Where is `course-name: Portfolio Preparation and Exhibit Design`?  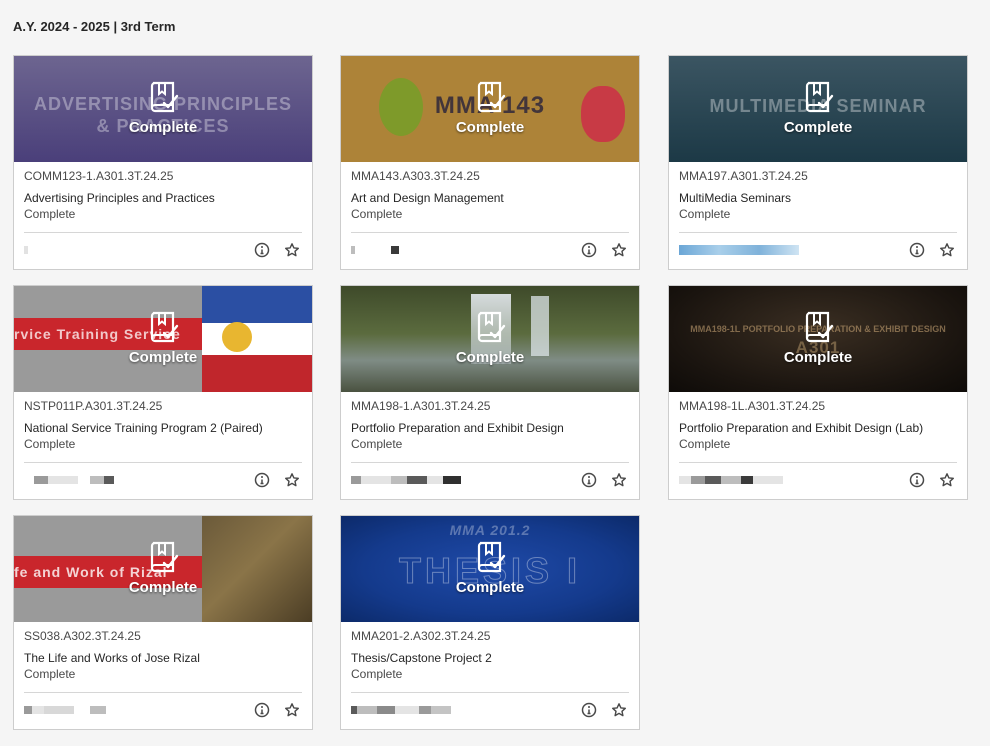 course-name: Portfolio Preparation and Exhibit Design is located at coordinates (490, 428).